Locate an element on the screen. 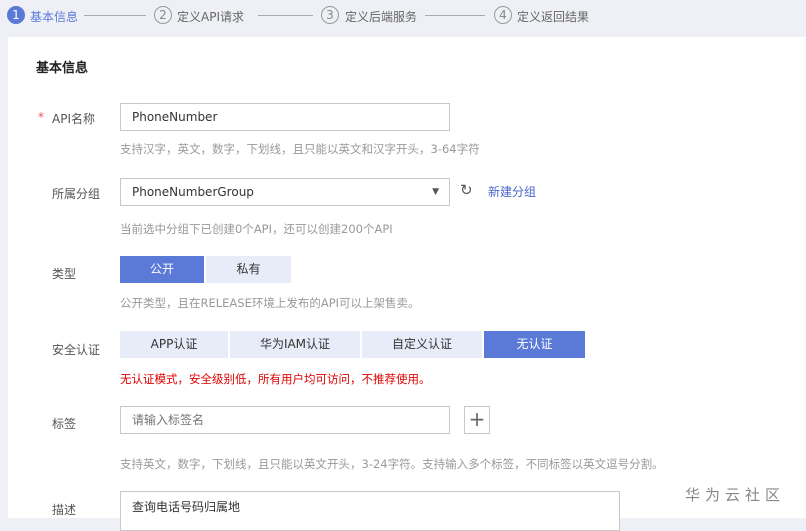  auth-warning: 无认证模式，安全级别低，所有用户均可访问，不推荐使用。 is located at coordinates (275, 379).